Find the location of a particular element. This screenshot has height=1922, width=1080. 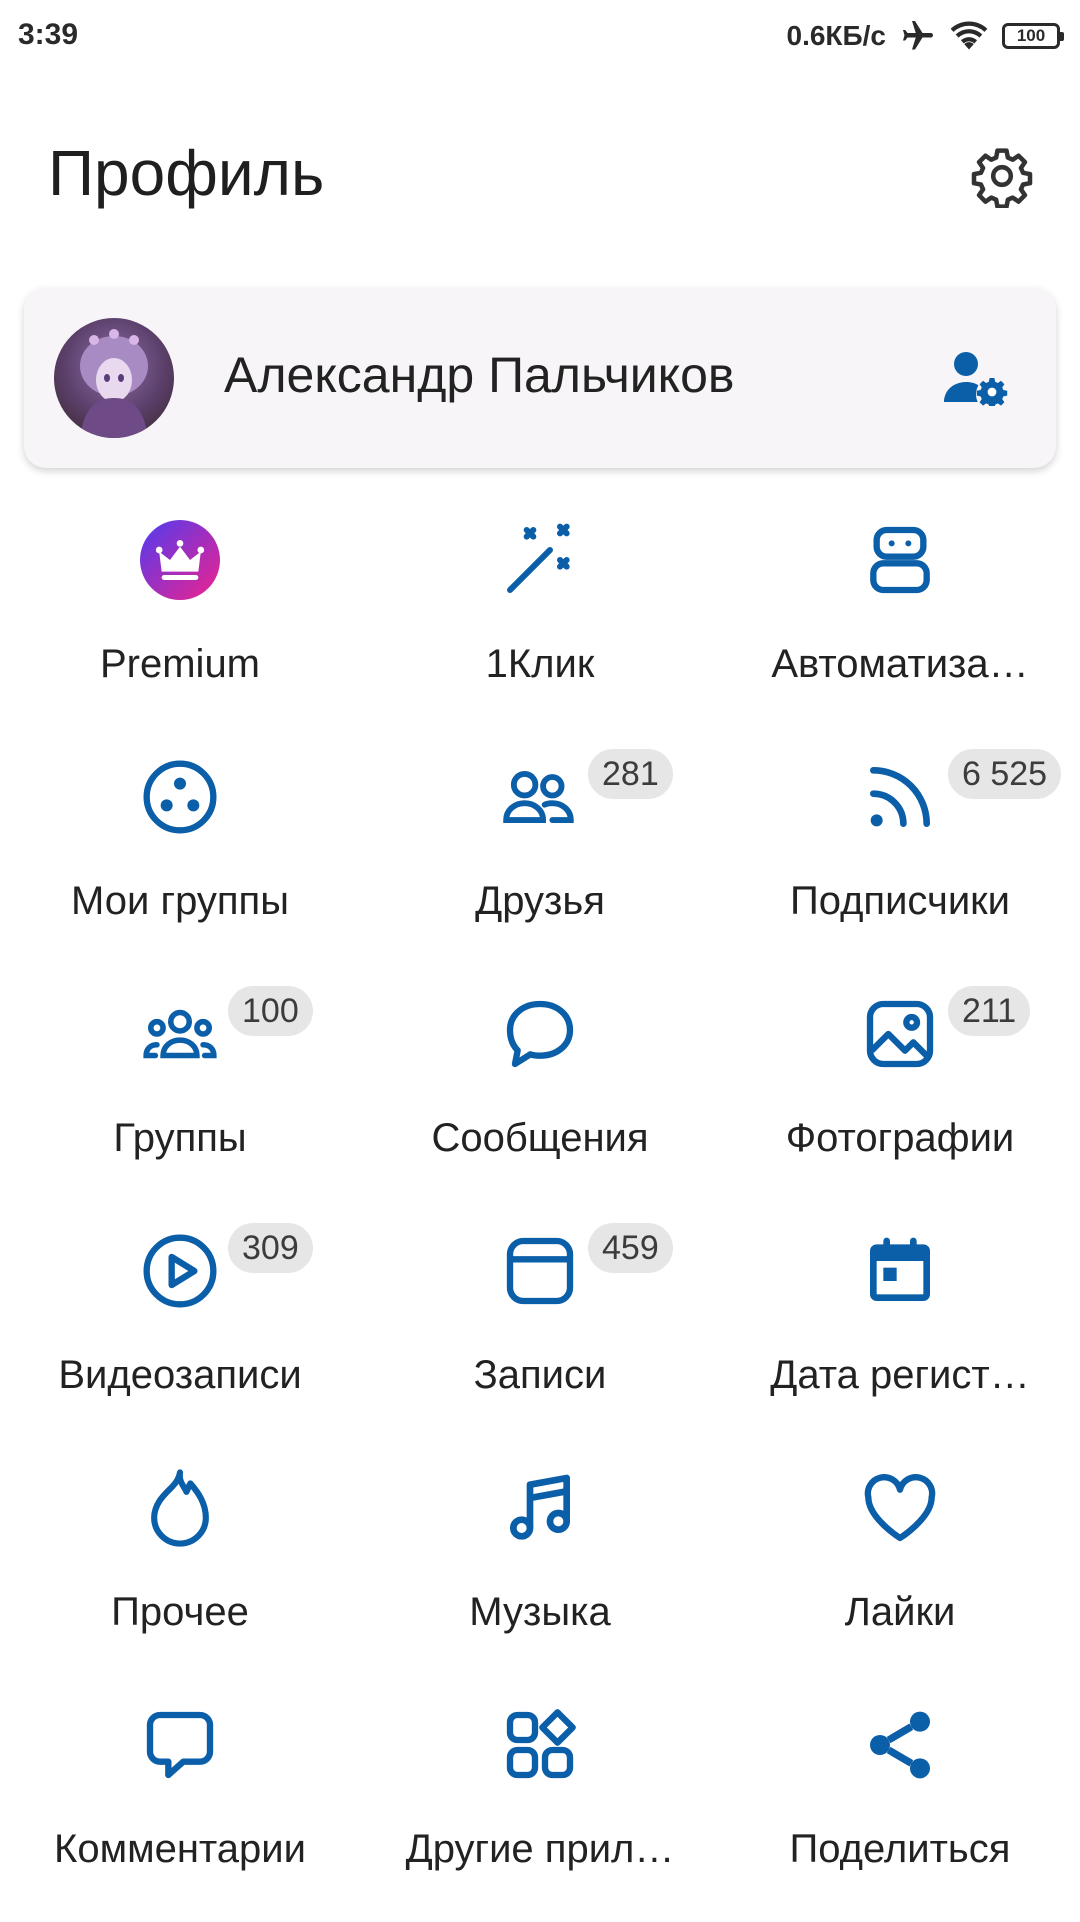

tile-my-groups: Мои группы is located at coordinates (180, 855).